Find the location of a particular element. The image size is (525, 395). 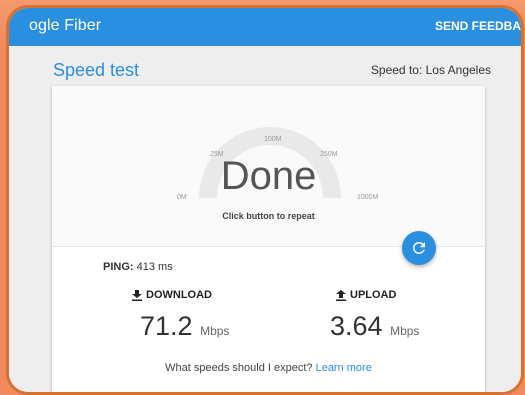

refresh-icon is located at coordinates (418, 248).